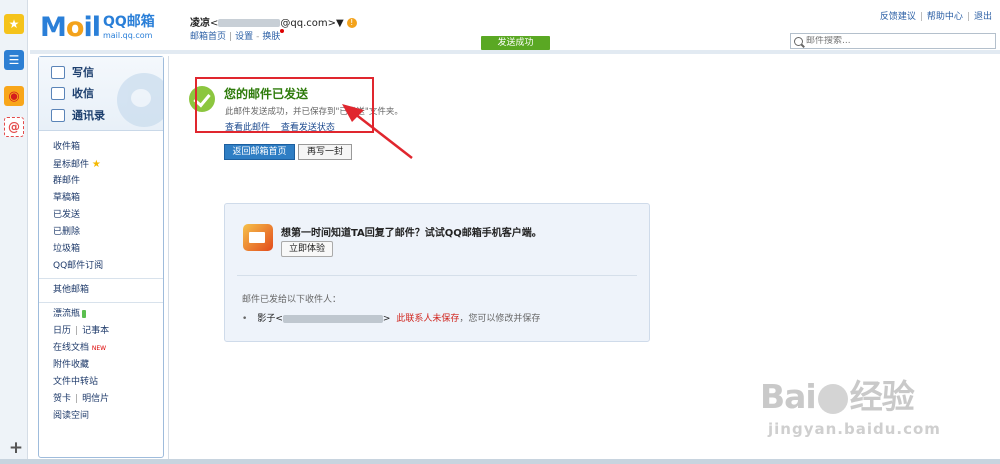 This screenshot has width=1000, height=464. I want to click on send-success-toast: 发送成功, so click(515, 43).